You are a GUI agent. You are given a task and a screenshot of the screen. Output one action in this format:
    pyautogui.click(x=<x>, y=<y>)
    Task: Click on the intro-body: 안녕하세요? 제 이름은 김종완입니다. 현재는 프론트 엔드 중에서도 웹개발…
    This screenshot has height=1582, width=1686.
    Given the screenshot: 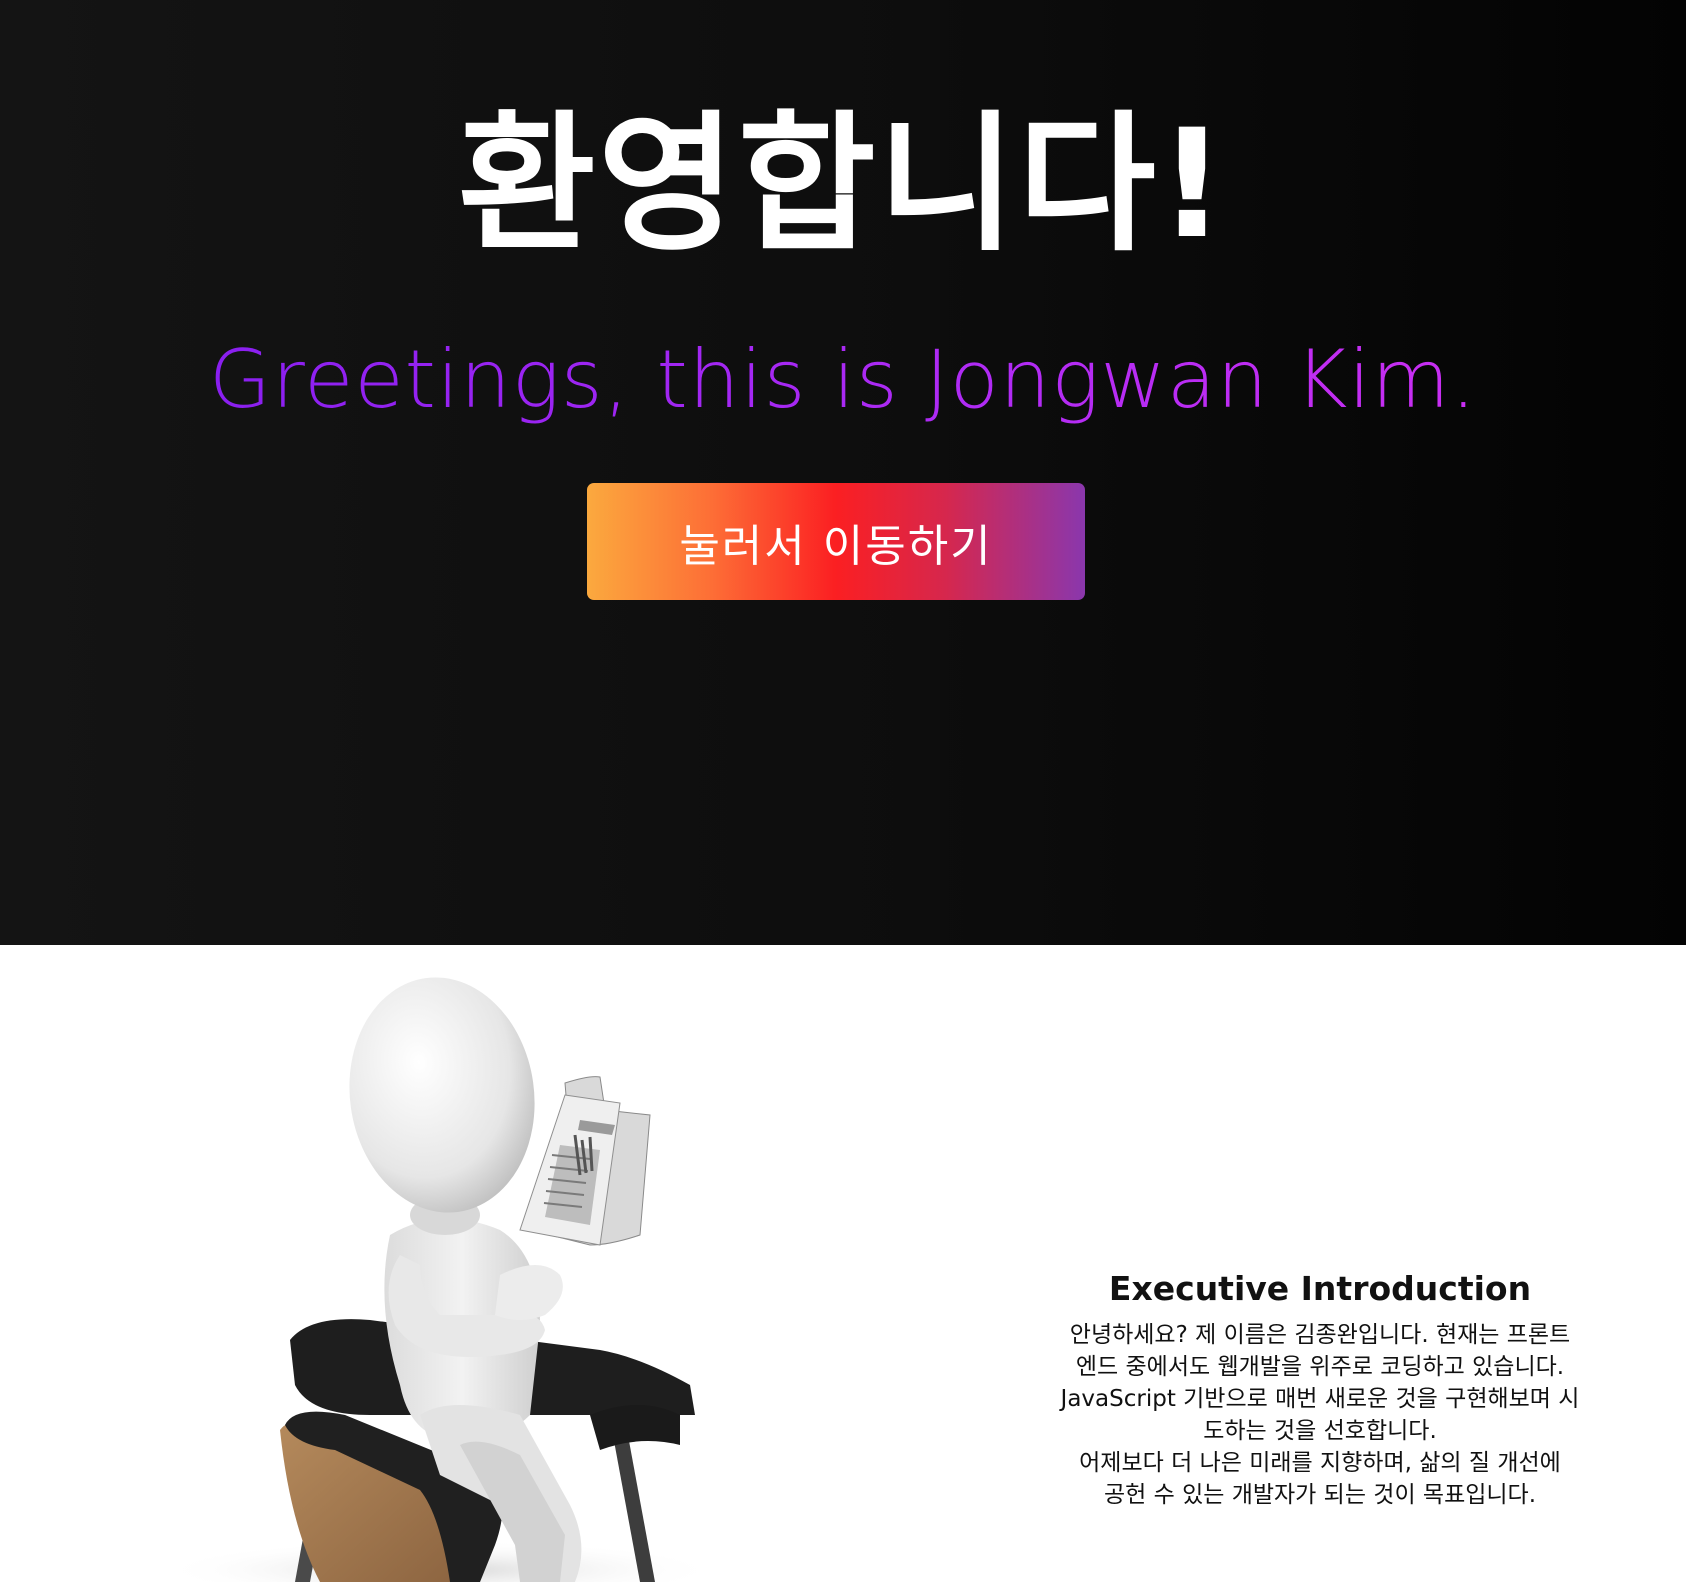 What is the action you would take?
    pyautogui.click(x=1320, y=1415)
    